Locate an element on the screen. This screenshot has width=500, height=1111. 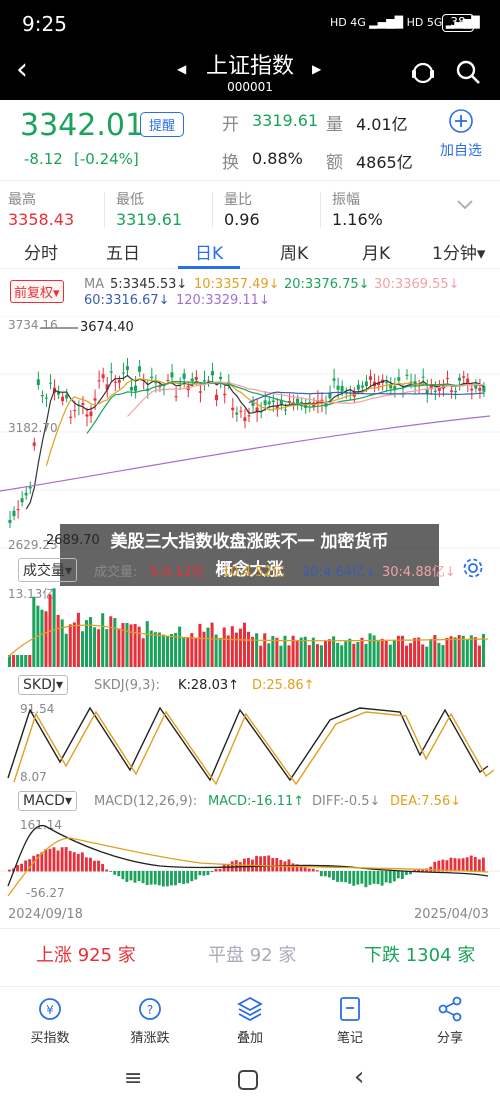
amplitude-value: 1.16% is located at coordinates (357, 219).